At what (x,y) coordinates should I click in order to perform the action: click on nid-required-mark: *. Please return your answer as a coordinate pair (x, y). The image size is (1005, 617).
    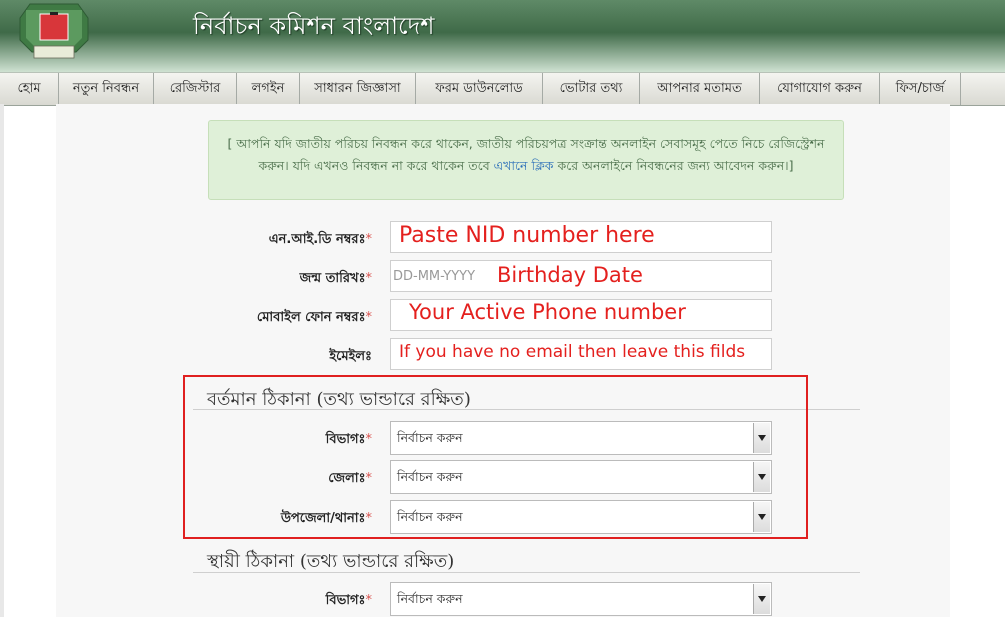
    Looking at the image, I should click on (369, 239).